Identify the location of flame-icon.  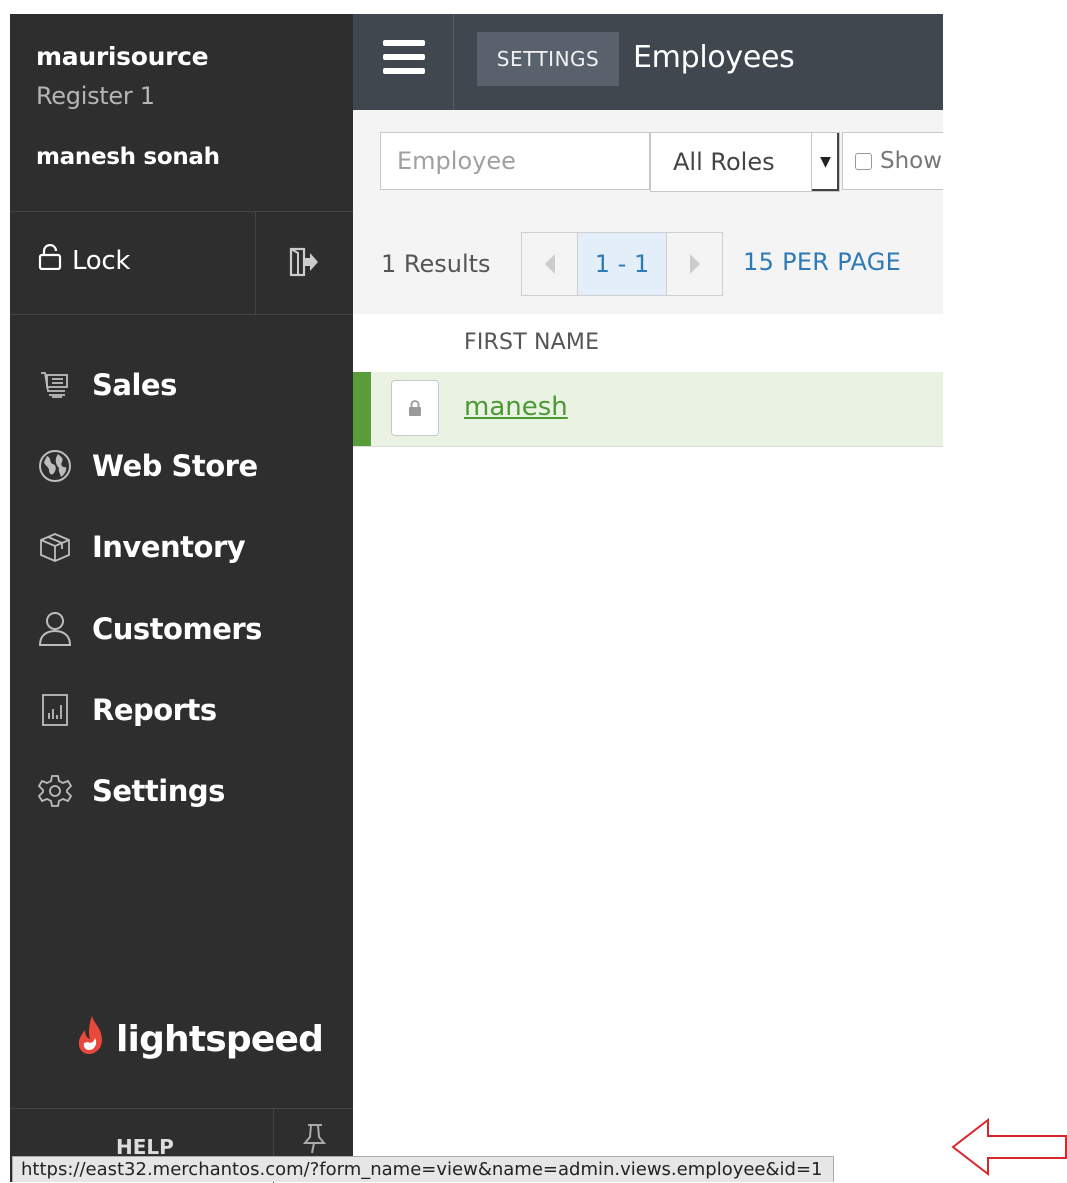
(91, 1039).